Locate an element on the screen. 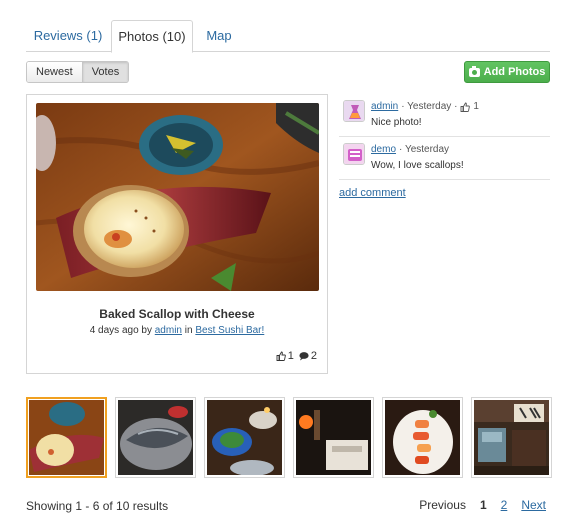 This screenshot has height=528, width=580. add-comment-link: add comment is located at coordinates (372, 193).